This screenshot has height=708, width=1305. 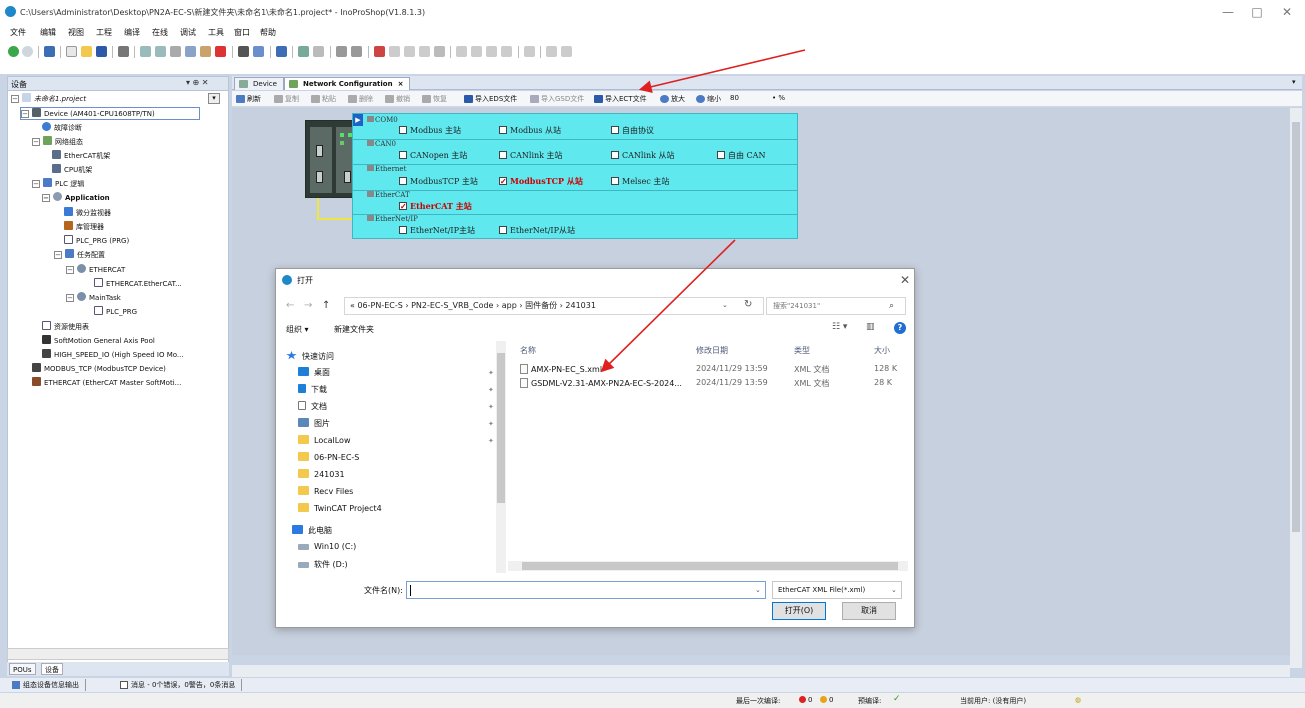 What do you see at coordinates (1287, 12) in the screenshot?
I see `close-window-button: ✕` at bounding box center [1287, 12].